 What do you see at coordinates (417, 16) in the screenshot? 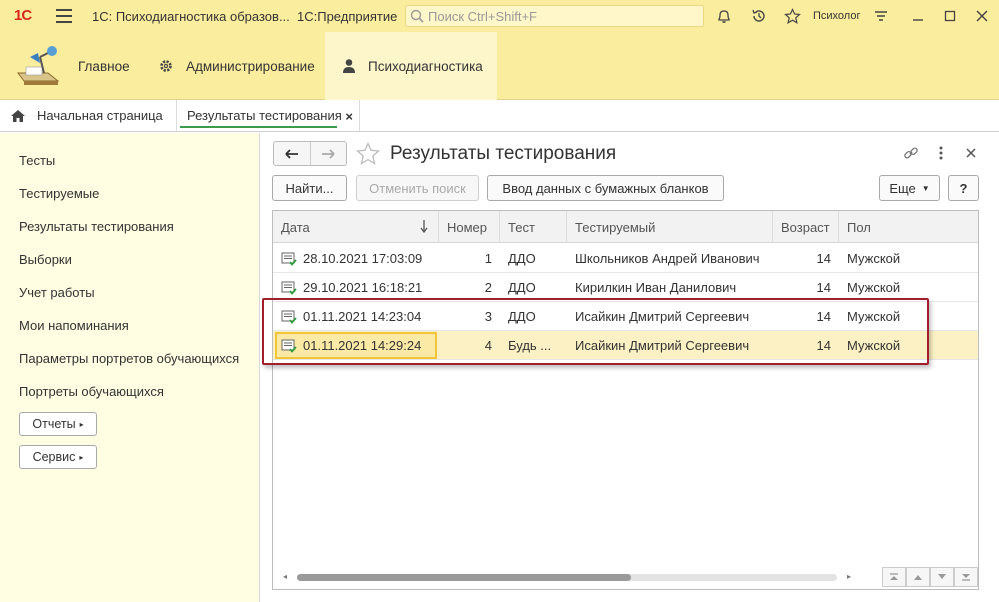
I see `search-icon` at bounding box center [417, 16].